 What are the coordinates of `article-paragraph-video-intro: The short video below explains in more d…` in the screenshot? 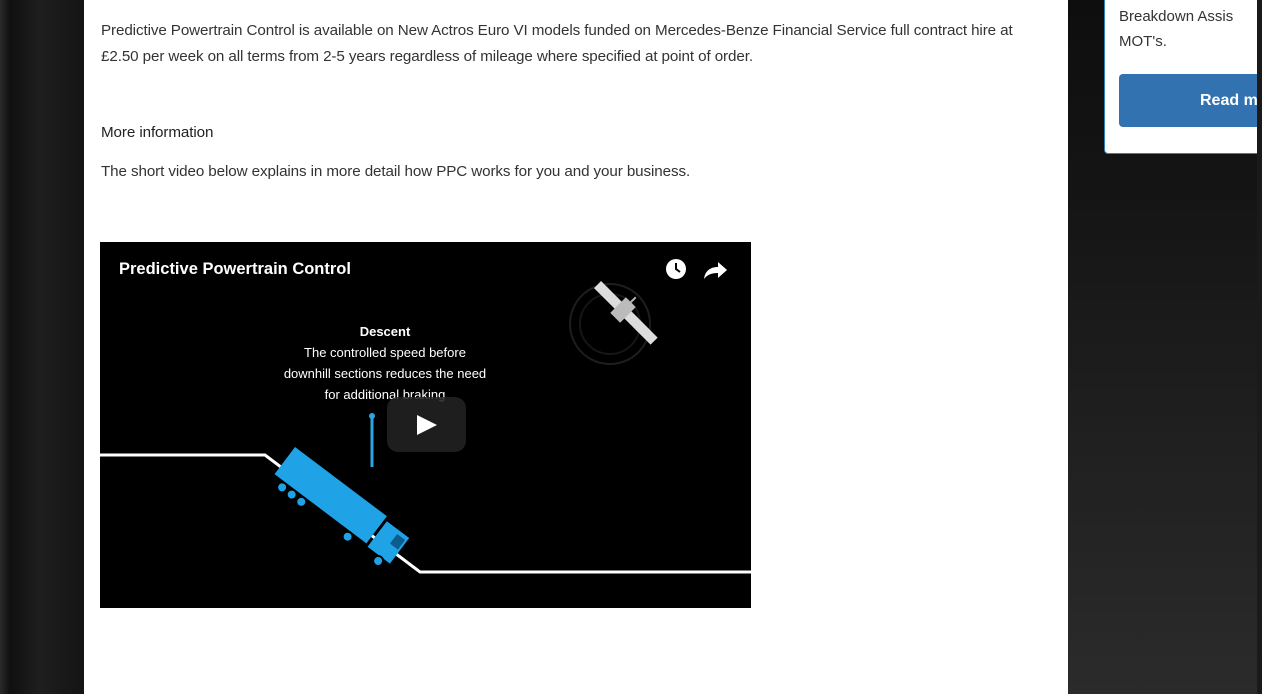 It's located at (396, 171).